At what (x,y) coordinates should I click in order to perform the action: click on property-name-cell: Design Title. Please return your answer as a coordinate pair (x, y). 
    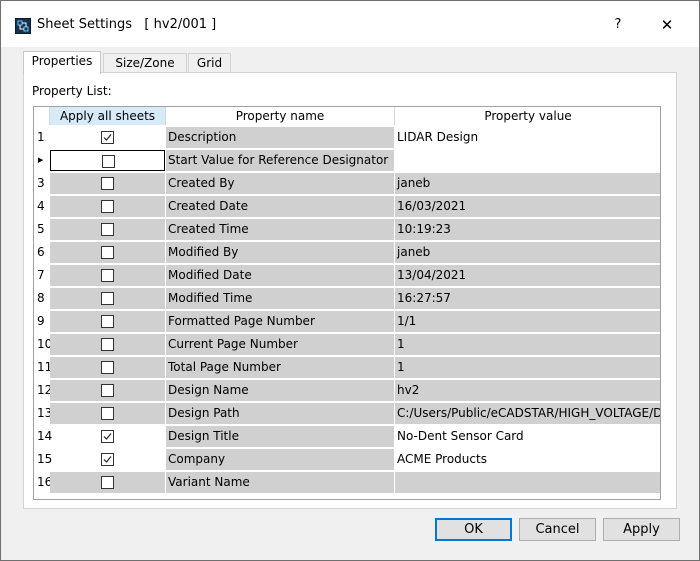
    Looking at the image, I should click on (280, 436).